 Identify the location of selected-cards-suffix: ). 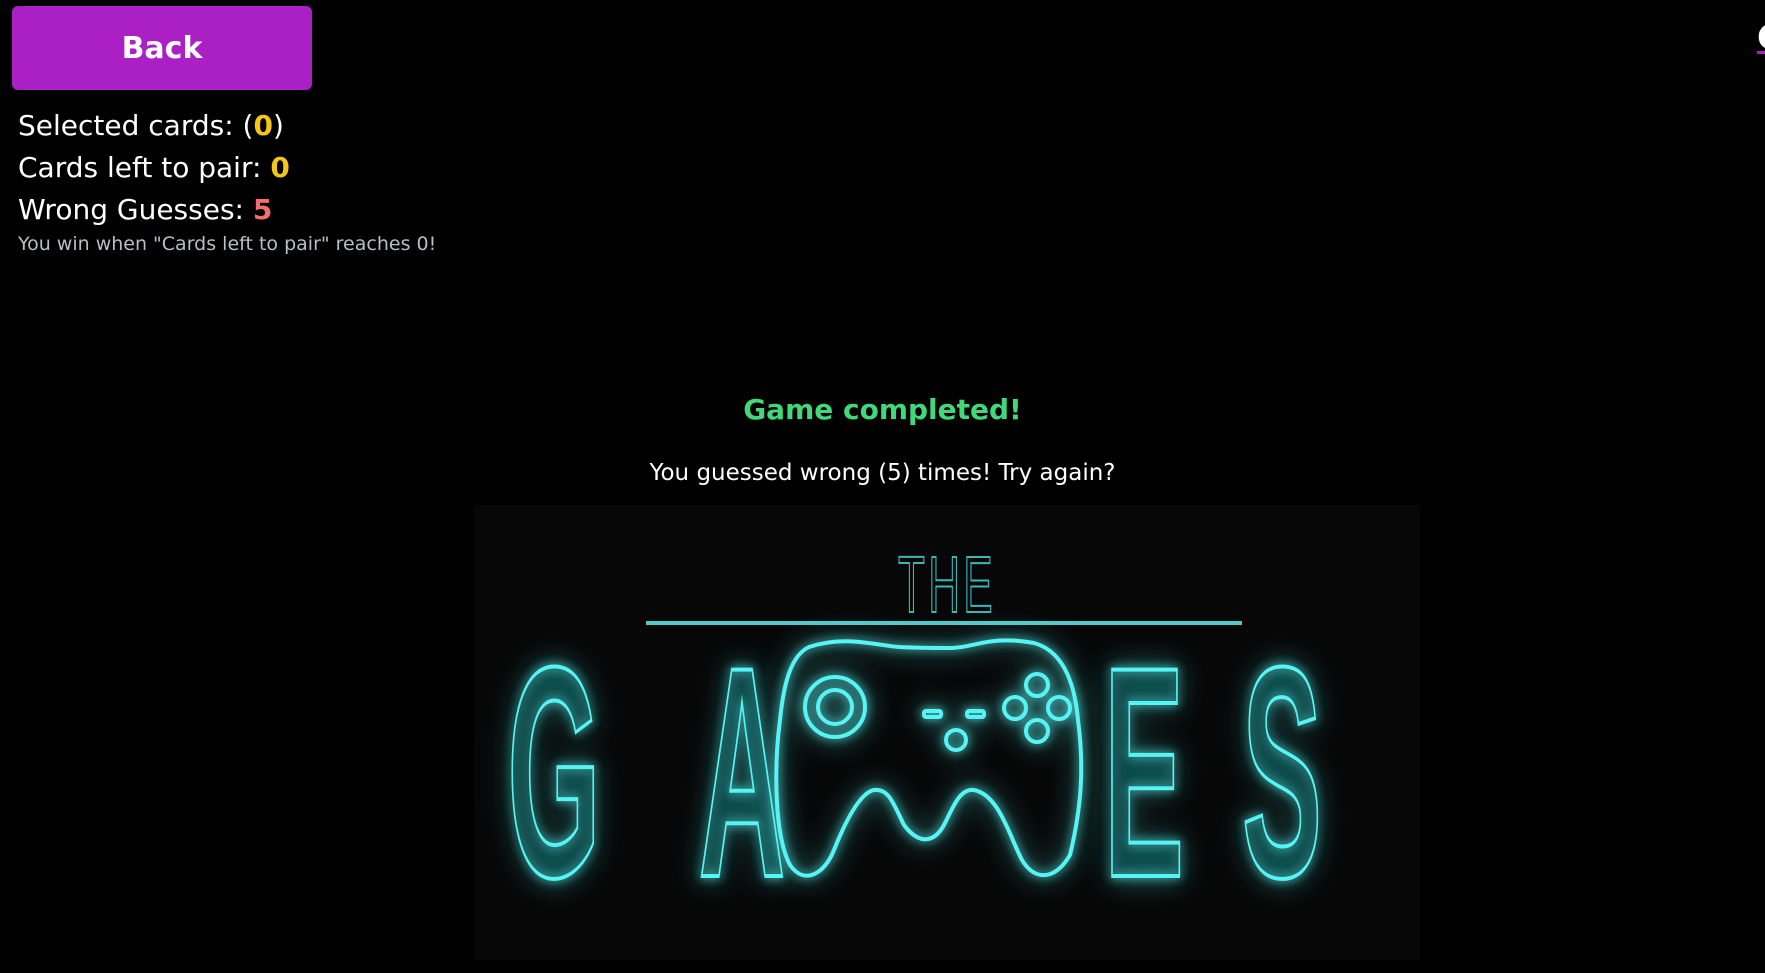
(278, 125).